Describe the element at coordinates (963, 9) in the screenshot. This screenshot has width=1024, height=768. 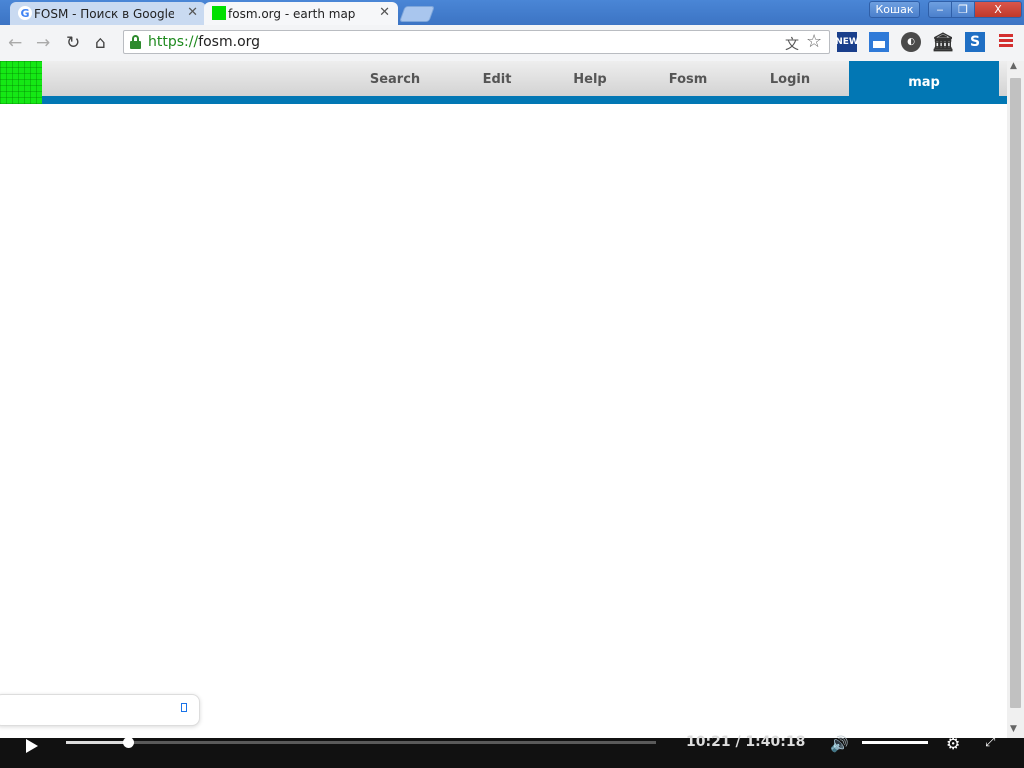
I see `restore-button: ❐` at that location.